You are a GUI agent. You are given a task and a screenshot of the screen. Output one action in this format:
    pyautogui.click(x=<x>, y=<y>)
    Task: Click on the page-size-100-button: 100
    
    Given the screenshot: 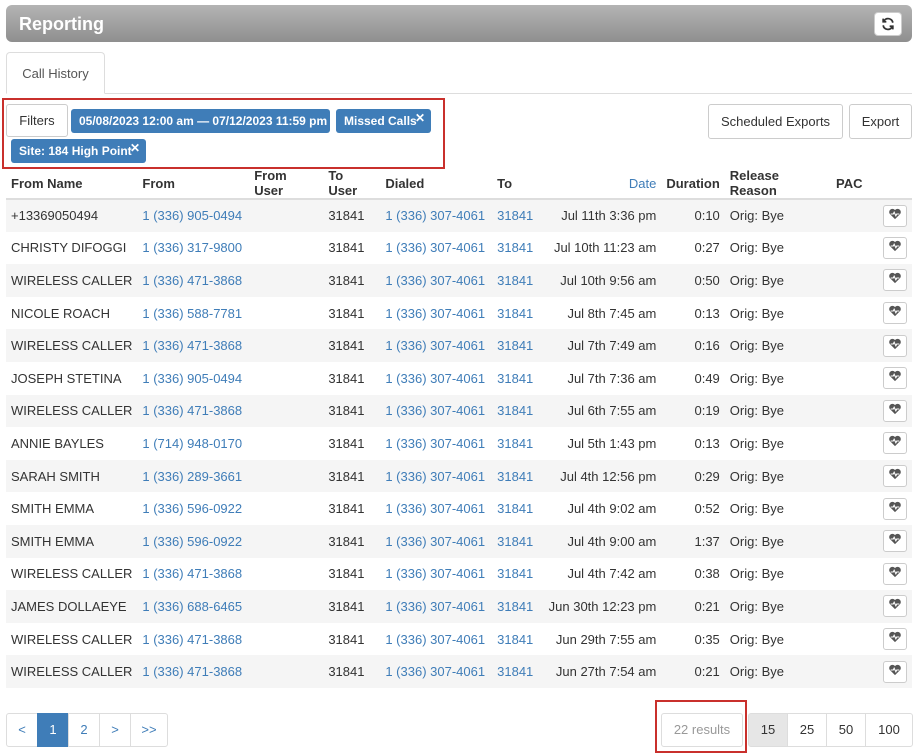 What is the action you would take?
    pyautogui.click(x=889, y=730)
    